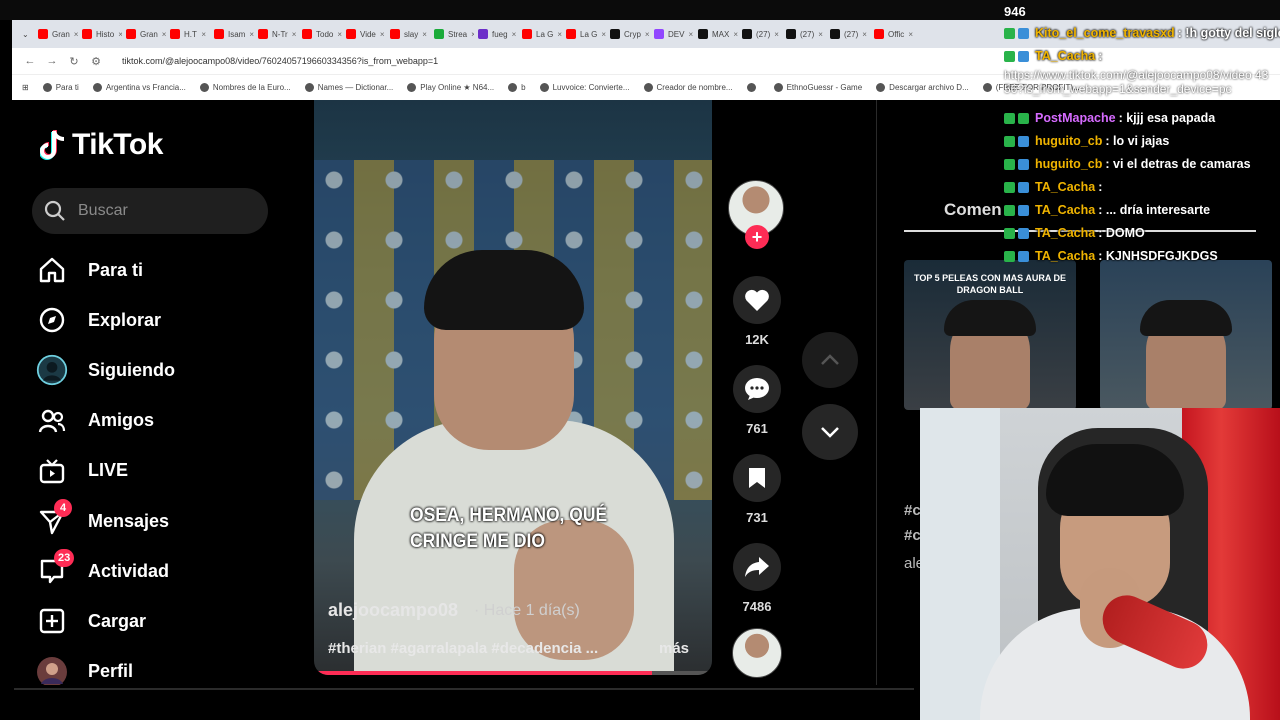  What do you see at coordinates (753, 87) in the screenshot?
I see `bookmark-item` at bounding box center [753, 87].